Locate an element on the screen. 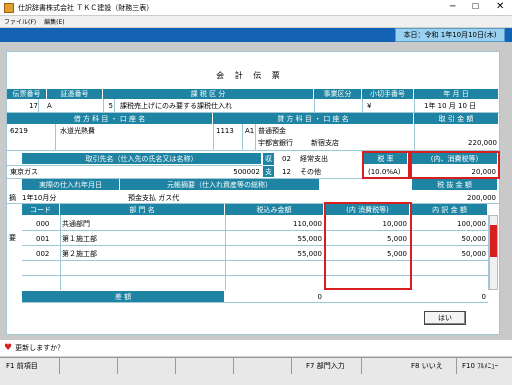 This screenshot has height=385, width=512. close-icon: ✕ is located at coordinates (500, 6).